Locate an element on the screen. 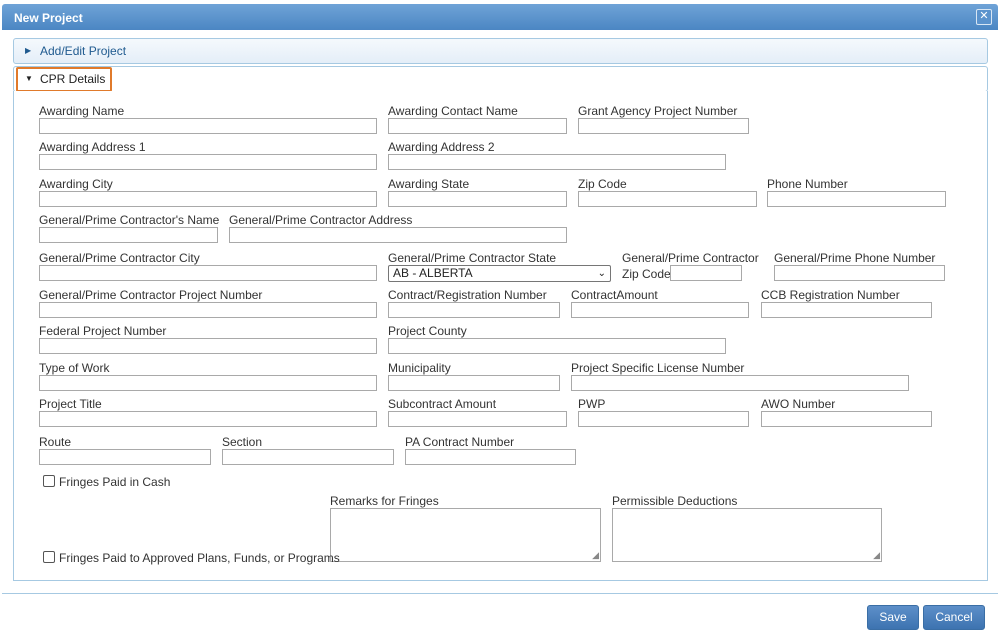  close-icon: ✕ is located at coordinates (984, 17).